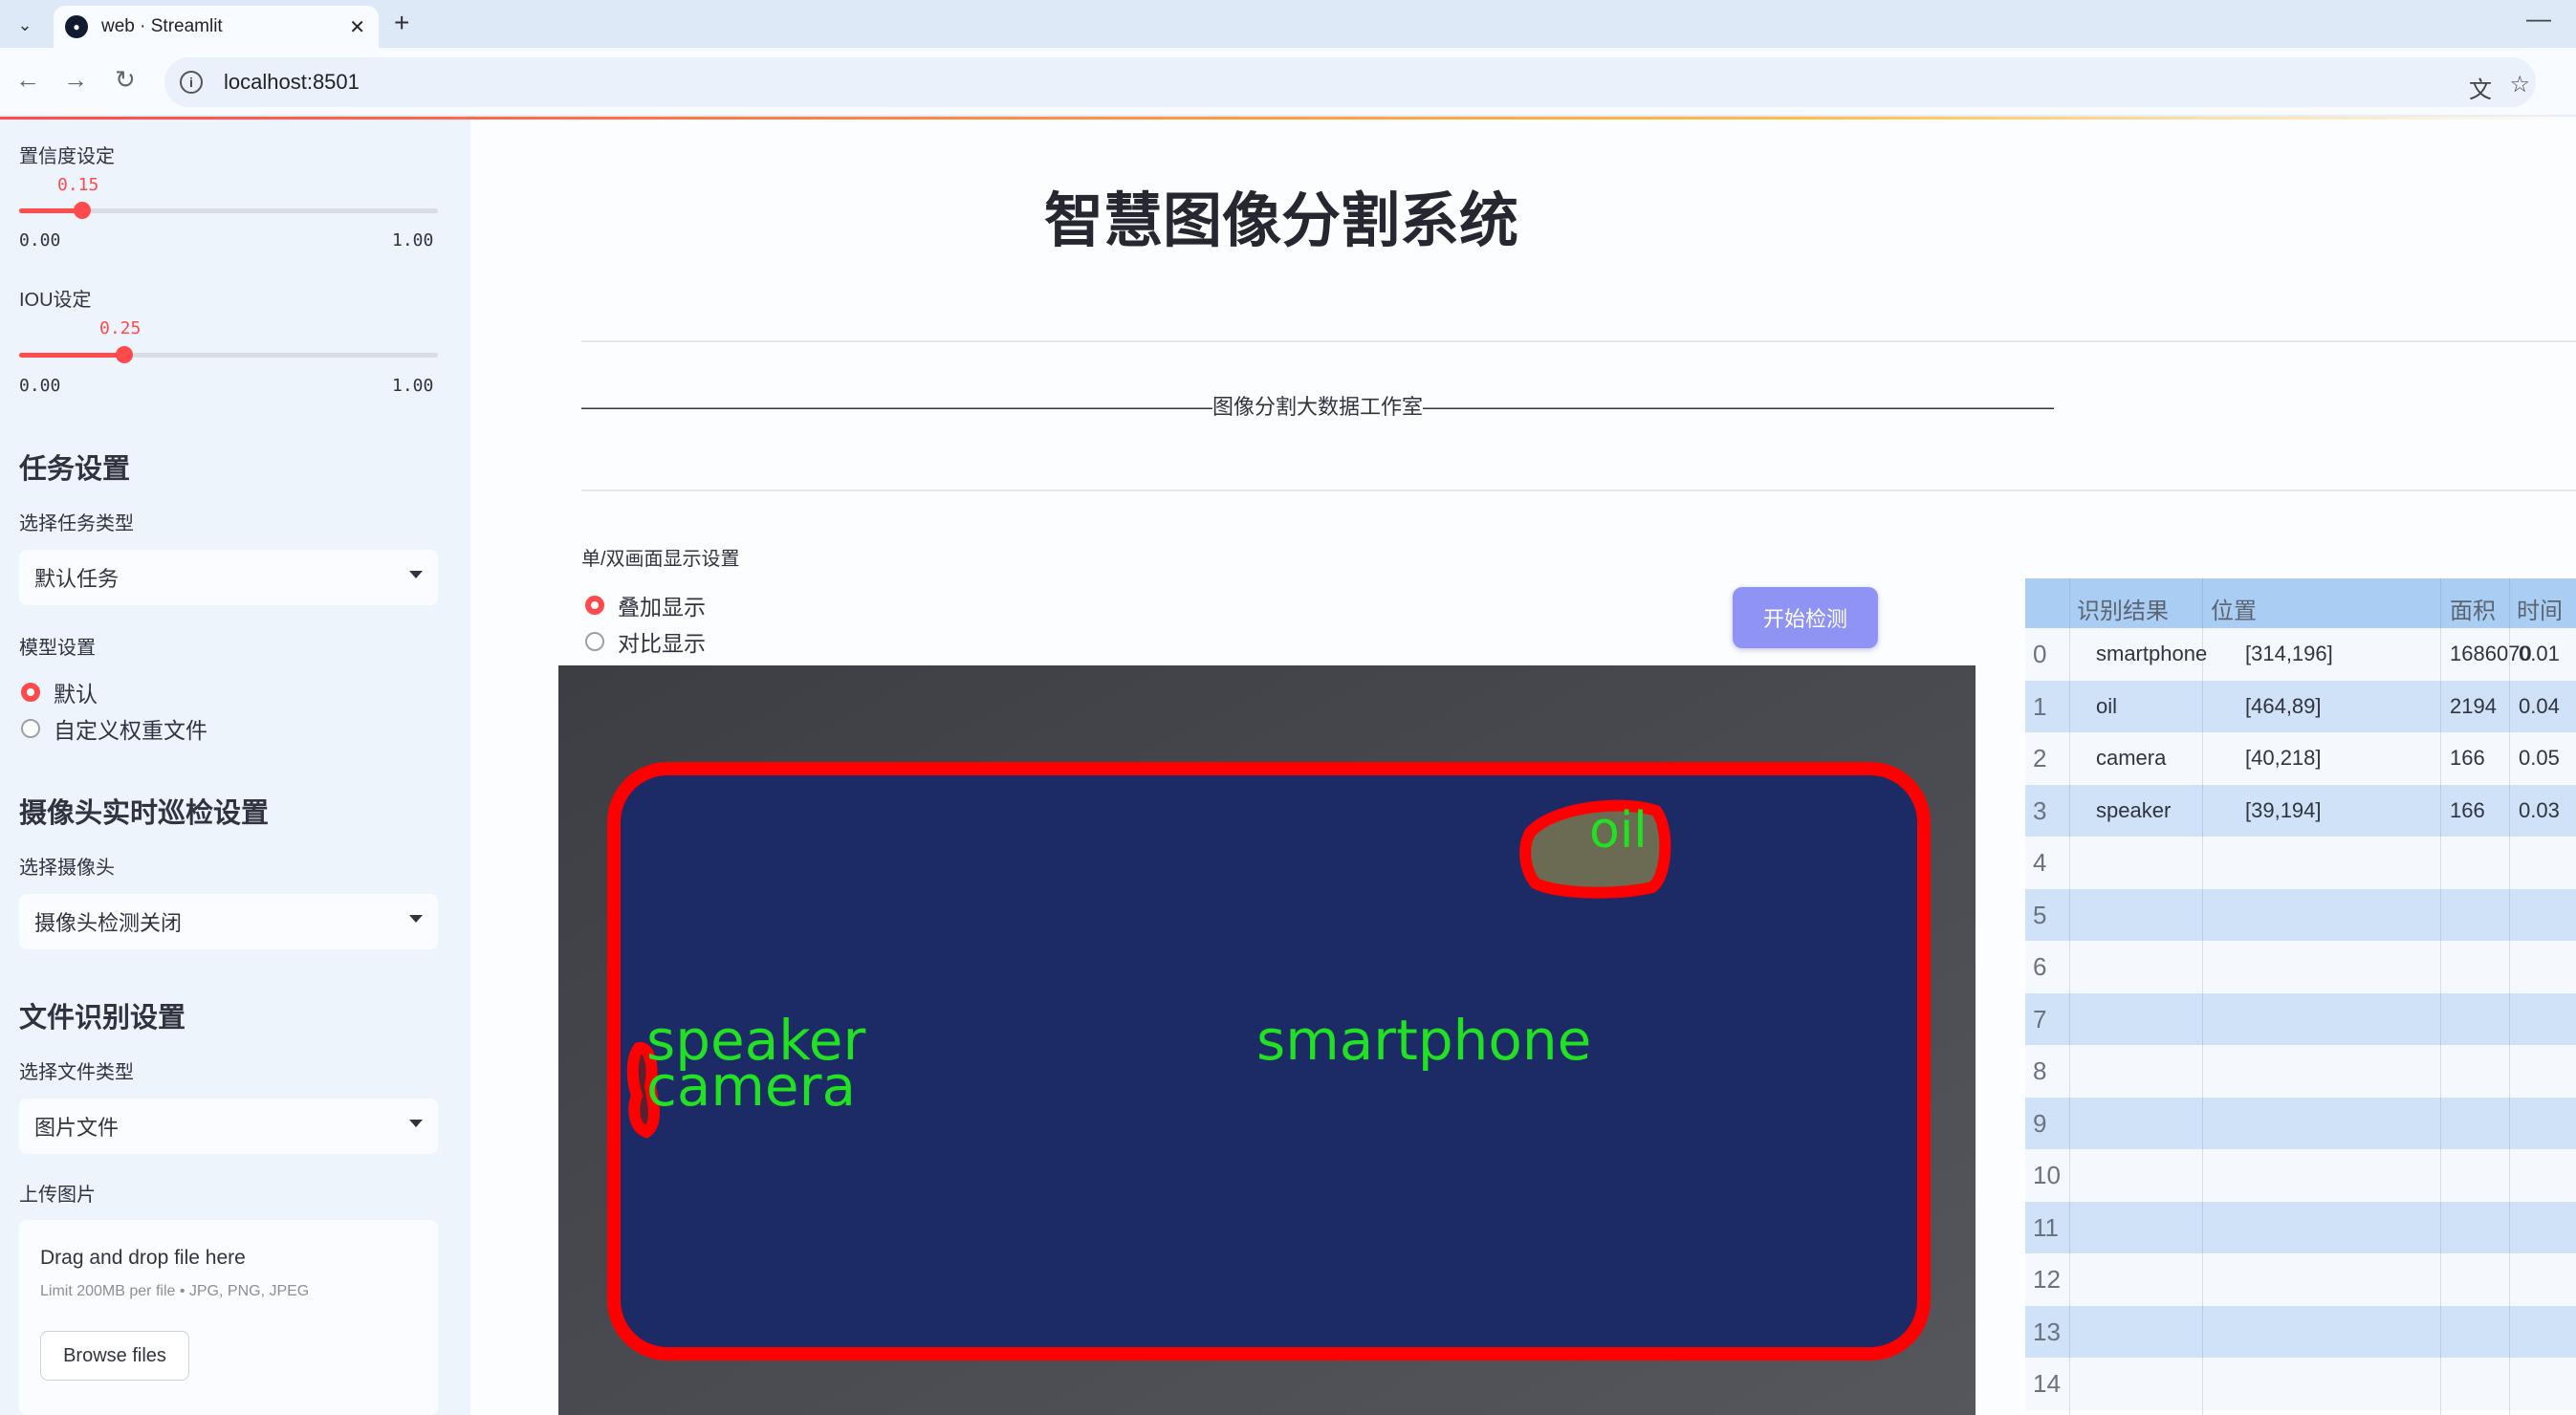  Describe the element at coordinates (2300, 1019) in the screenshot. I see `table-row: 7` at that location.